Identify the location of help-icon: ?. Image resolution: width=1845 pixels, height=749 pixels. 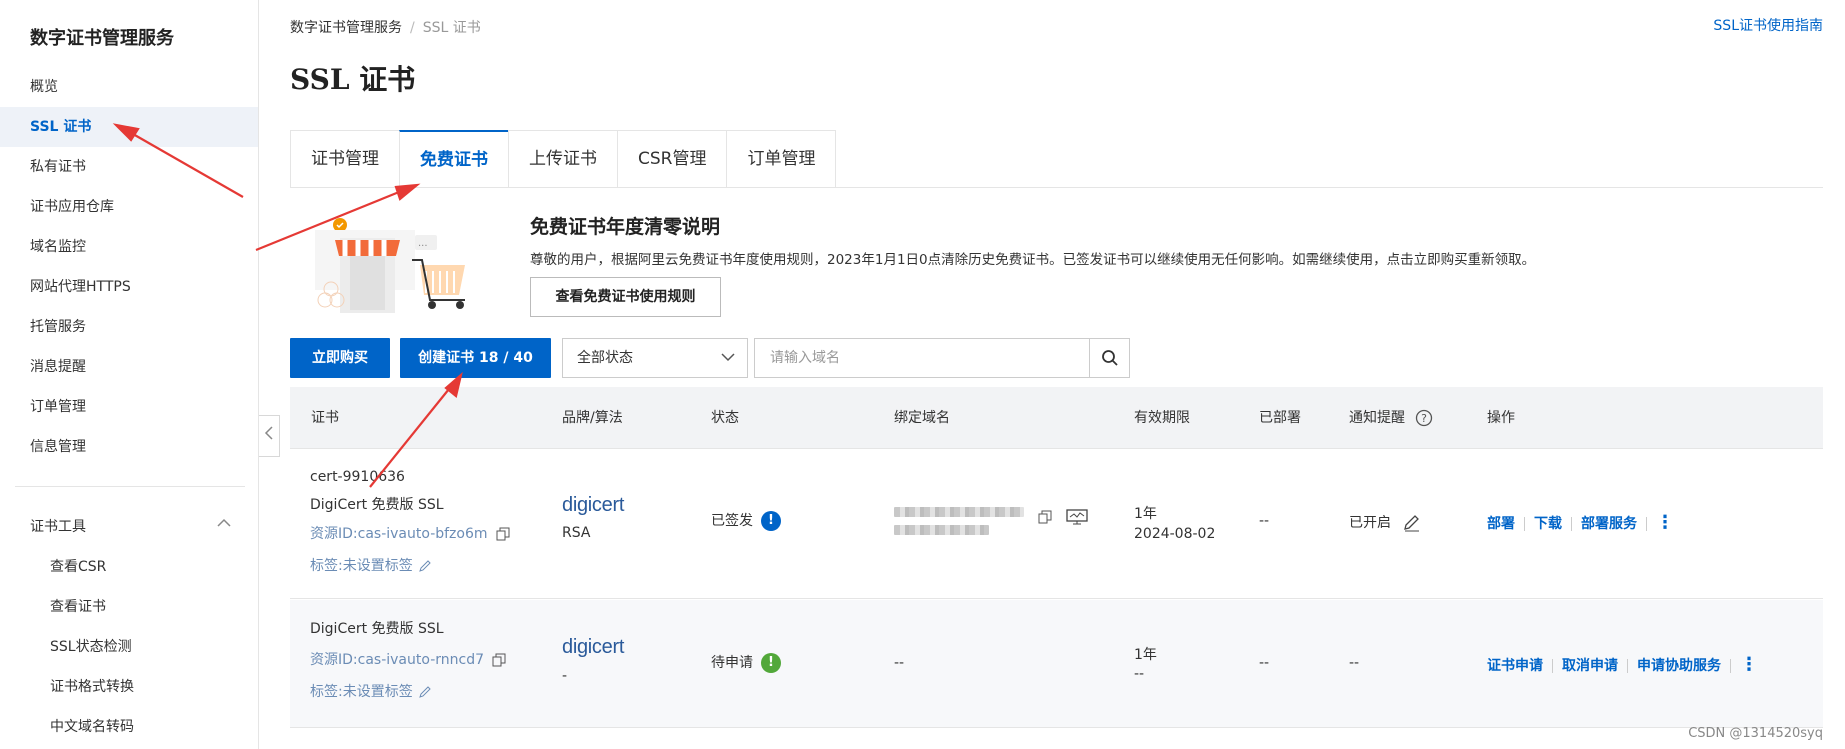
(1424, 418).